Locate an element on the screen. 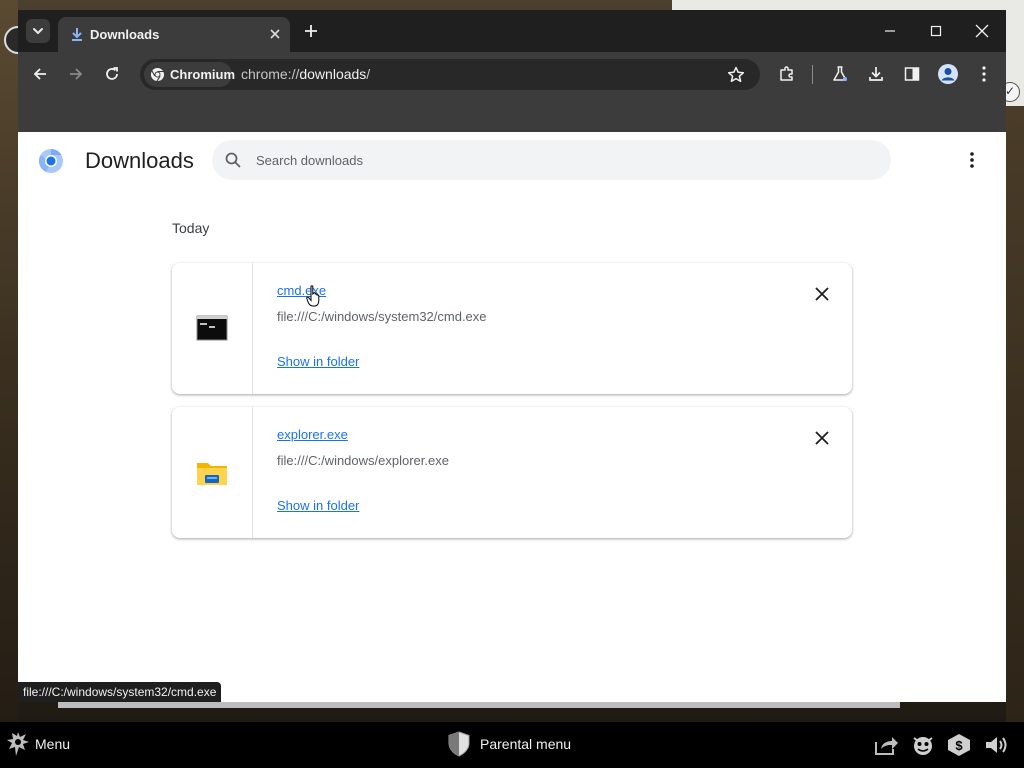  avatar-icon is located at coordinates (948, 74).